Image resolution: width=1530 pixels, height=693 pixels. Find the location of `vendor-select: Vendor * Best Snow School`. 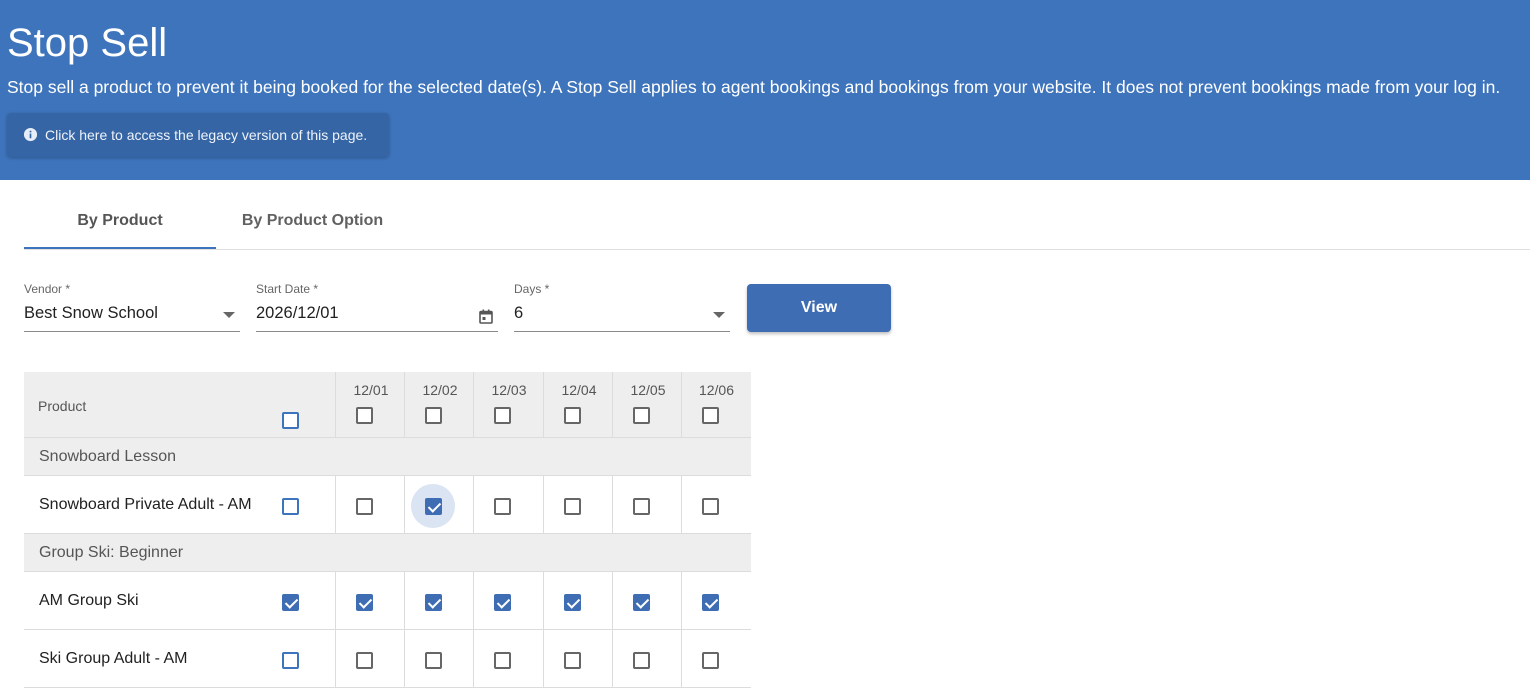

vendor-select: Vendor * Best Snow School is located at coordinates (132, 307).